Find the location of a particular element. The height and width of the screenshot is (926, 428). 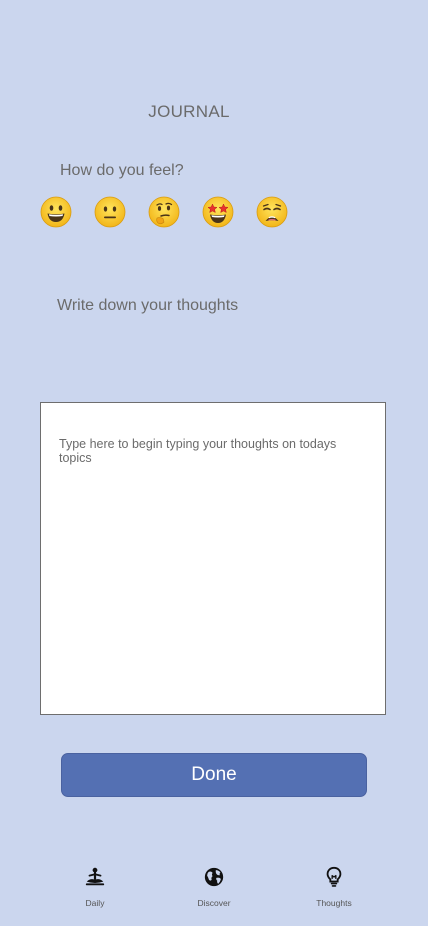

tab-thoughts: Thoughts is located at coordinates (334, 885).